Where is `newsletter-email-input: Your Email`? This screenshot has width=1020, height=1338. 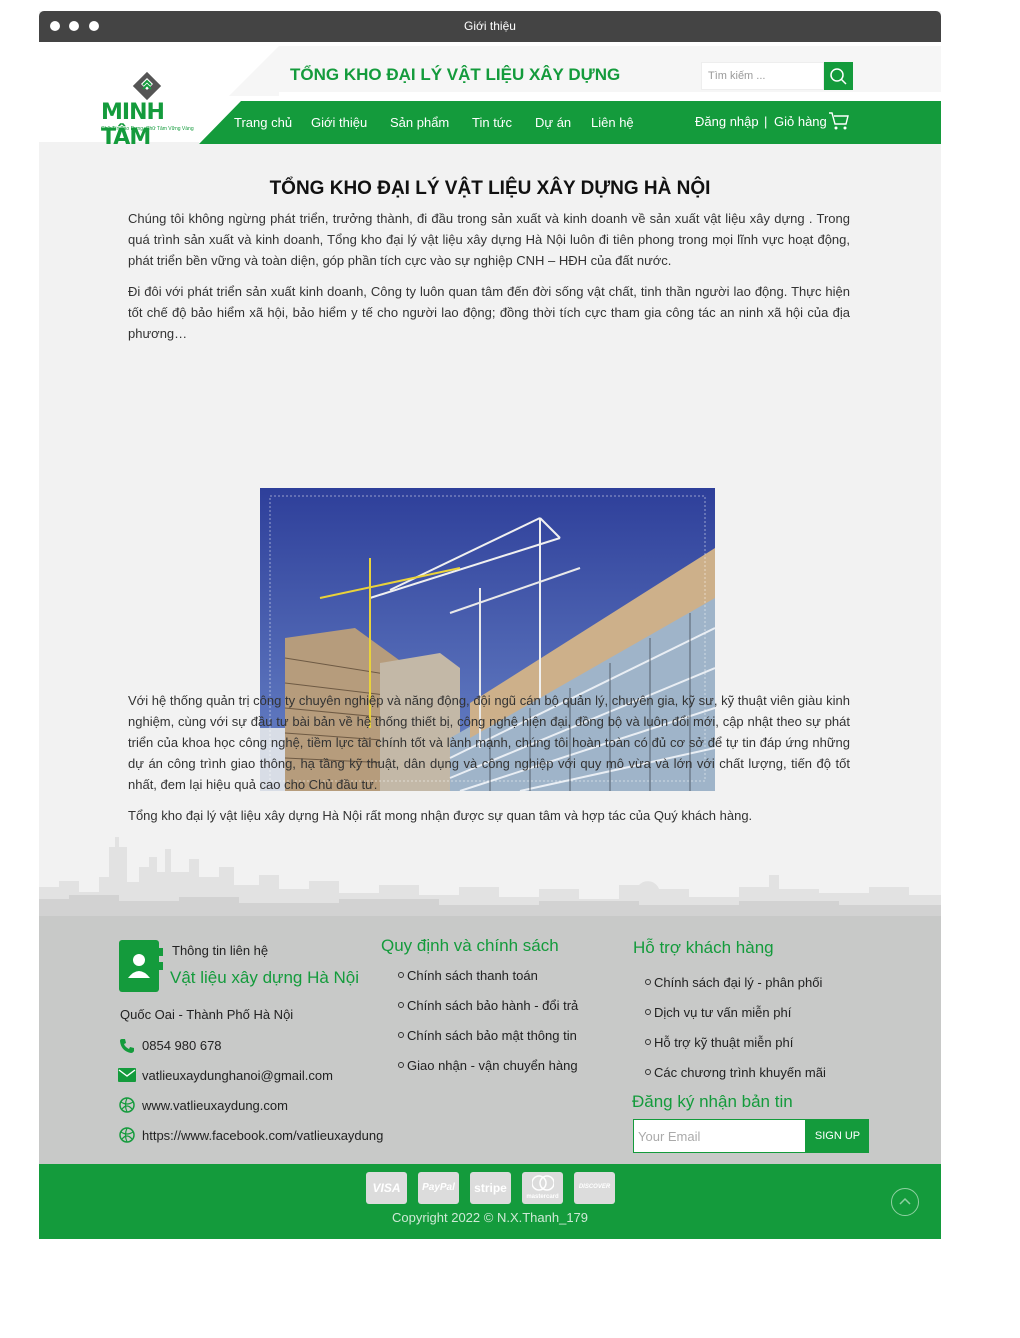 newsletter-email-input: Your Email is located at coordinates (719, 1136).